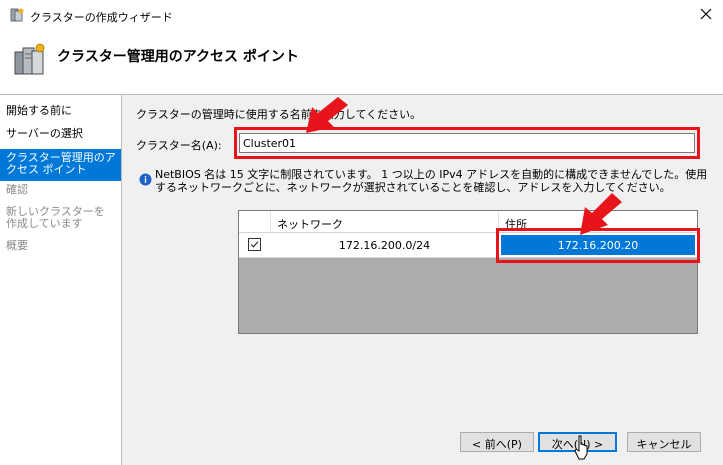 The image size is (723, 465). Describe the element at coordinates (497, 442) in the screenshot. I see `back-button: < 前へ(P)` at that location.